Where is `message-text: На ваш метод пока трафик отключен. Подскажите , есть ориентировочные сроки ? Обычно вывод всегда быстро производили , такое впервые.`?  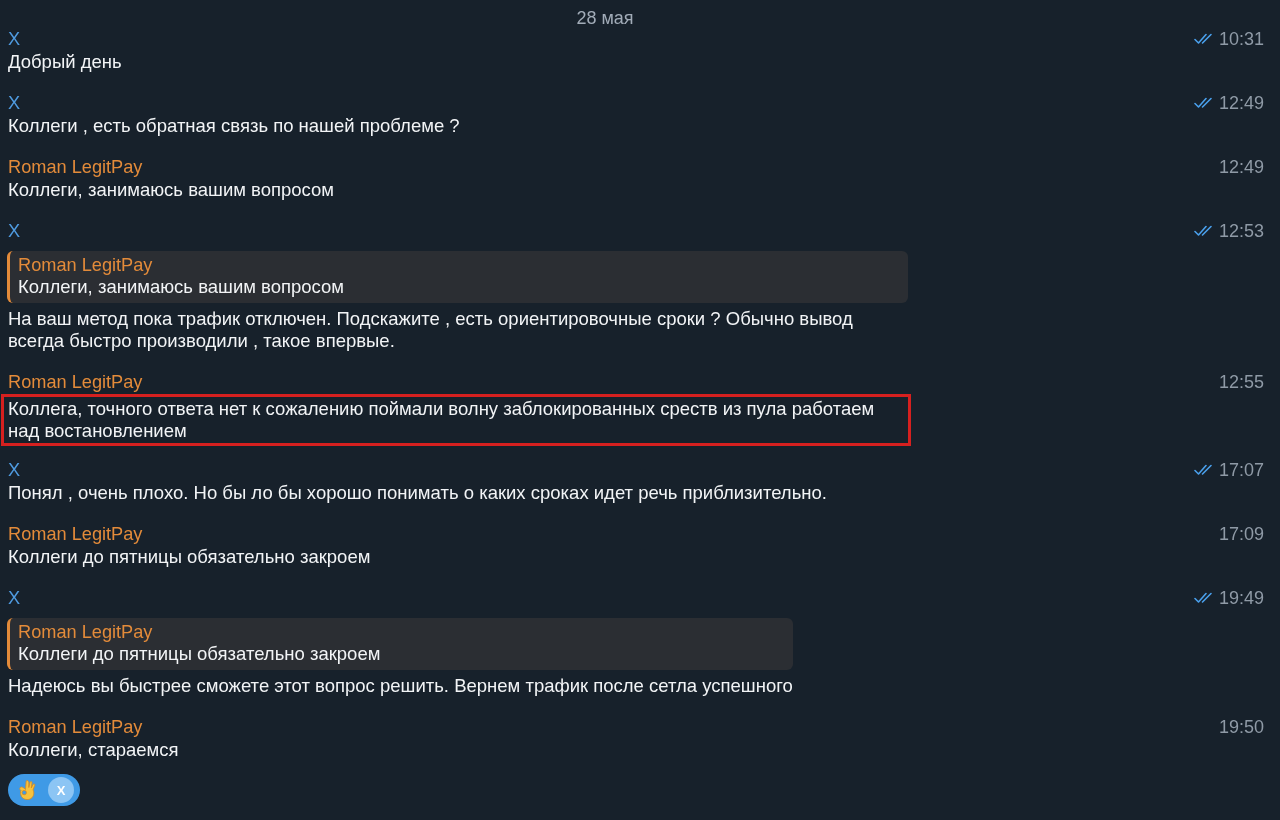 message-text: На ваш метод пока трафик отключен. Подскажите , есть ориентировочные сроки ? Обычно вывод всегда быстро производили , такое впервые. is located at coordinates (431, 330).